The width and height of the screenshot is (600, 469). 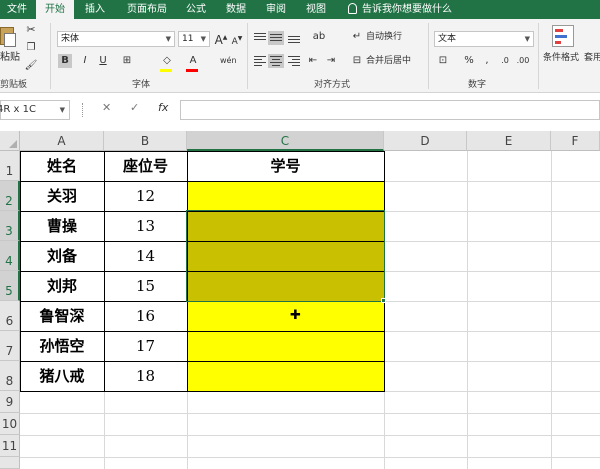 I want to click on bold-button: B, so click(x=65, y=61).